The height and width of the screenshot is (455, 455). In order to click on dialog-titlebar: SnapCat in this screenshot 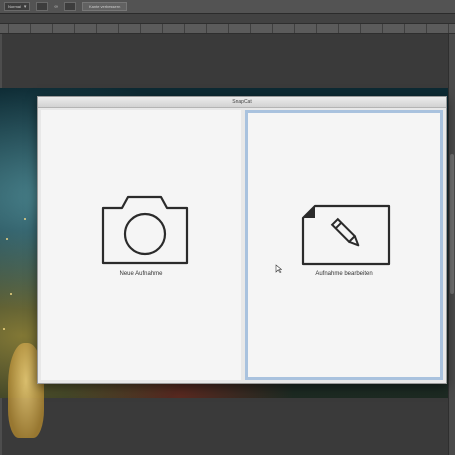, I will do `click(242, 102)`.